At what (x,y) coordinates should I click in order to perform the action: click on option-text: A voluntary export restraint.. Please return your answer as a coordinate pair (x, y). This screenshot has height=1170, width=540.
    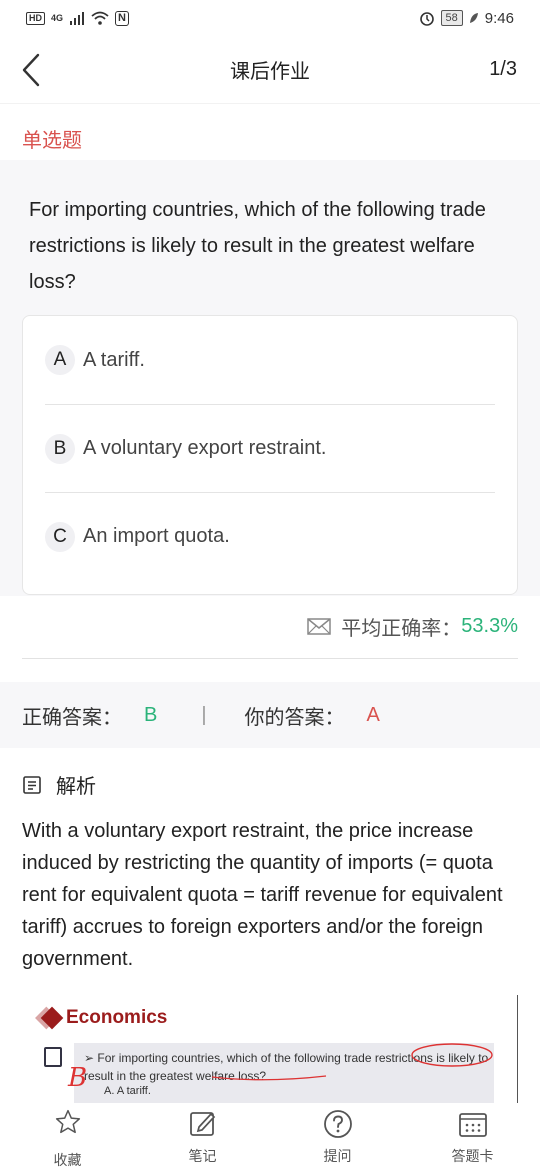
    Looking at the image, I should click on (205, 448).